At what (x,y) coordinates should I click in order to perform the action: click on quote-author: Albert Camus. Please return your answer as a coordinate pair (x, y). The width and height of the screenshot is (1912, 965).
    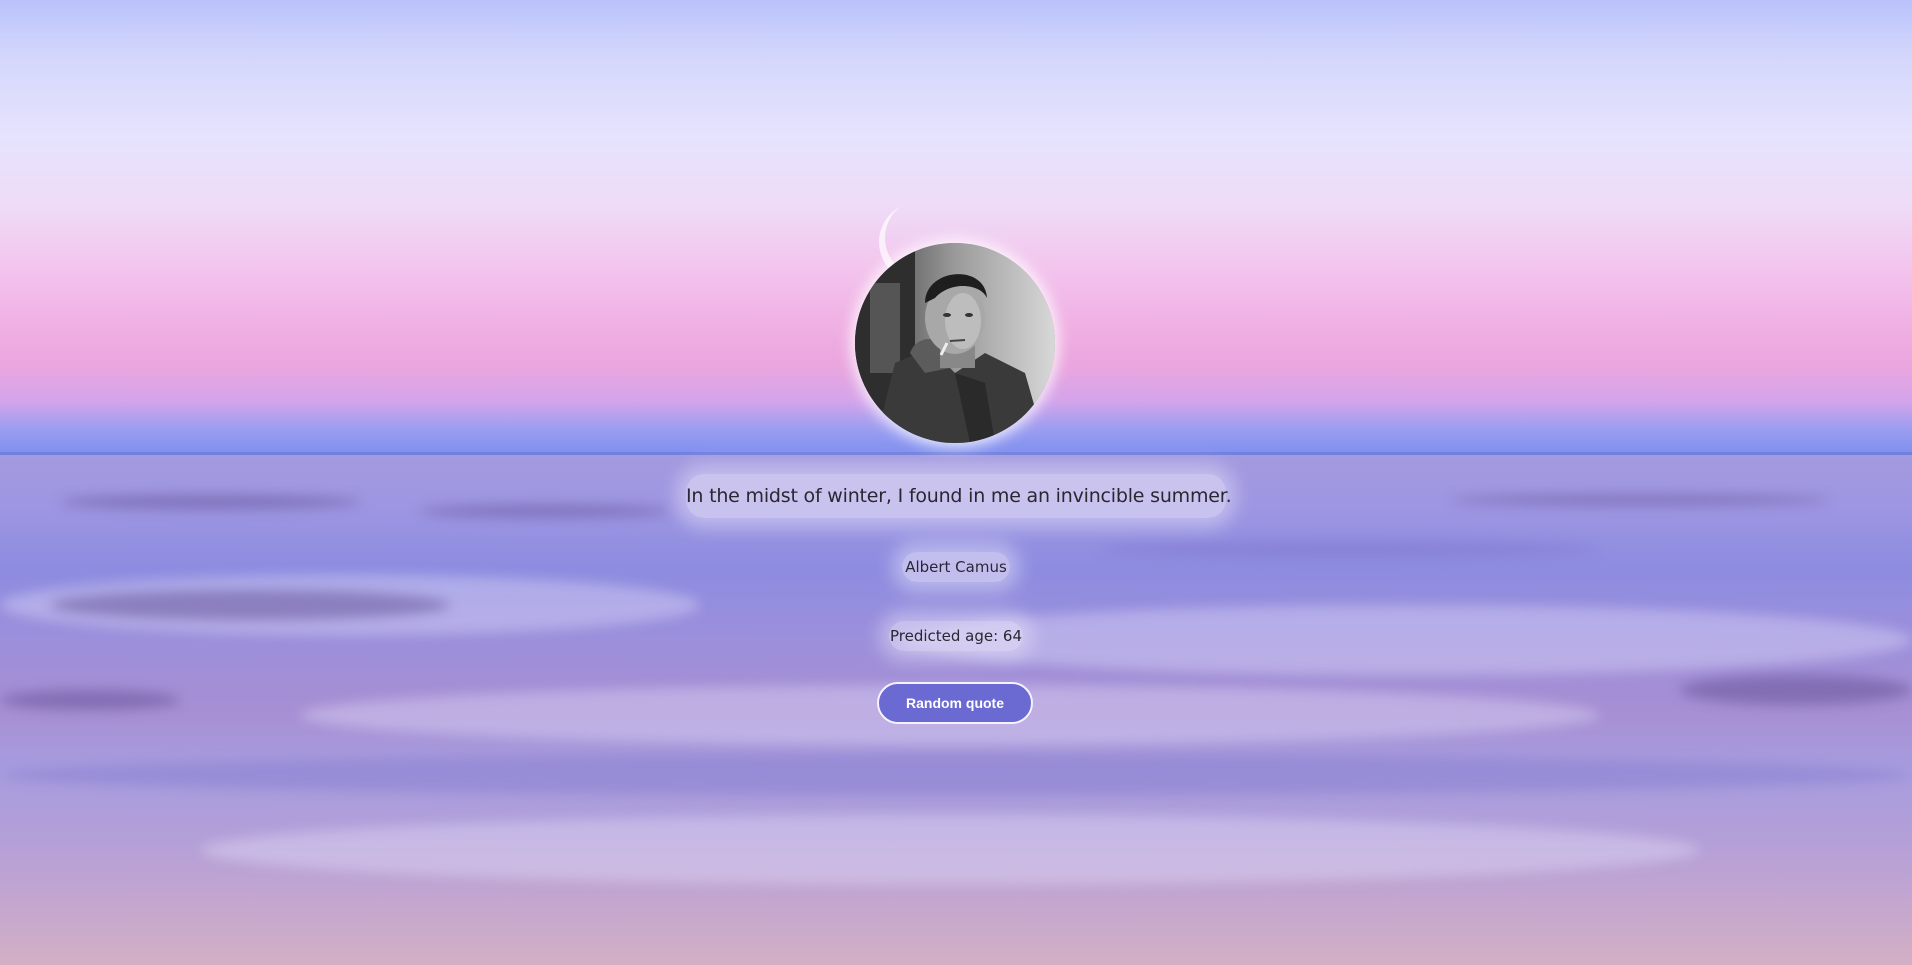
    Looking at the image, I should click on (956, 567).